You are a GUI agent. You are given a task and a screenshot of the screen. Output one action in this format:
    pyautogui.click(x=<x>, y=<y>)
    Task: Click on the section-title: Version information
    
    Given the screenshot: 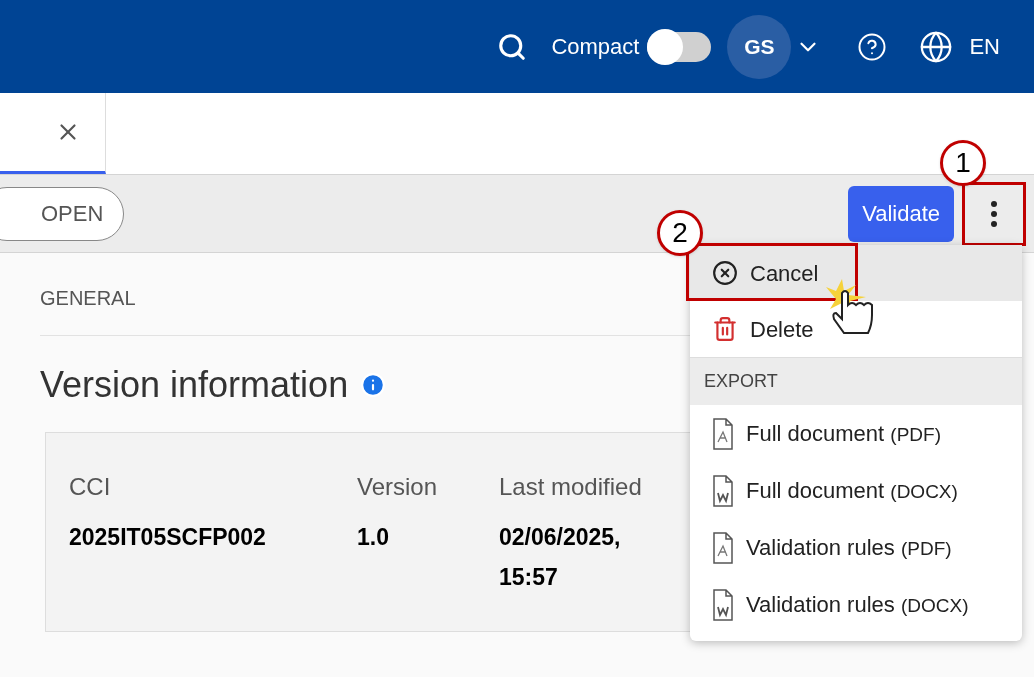 What is the action you would take?
    pyautogui.click(x=194, y=385)
    